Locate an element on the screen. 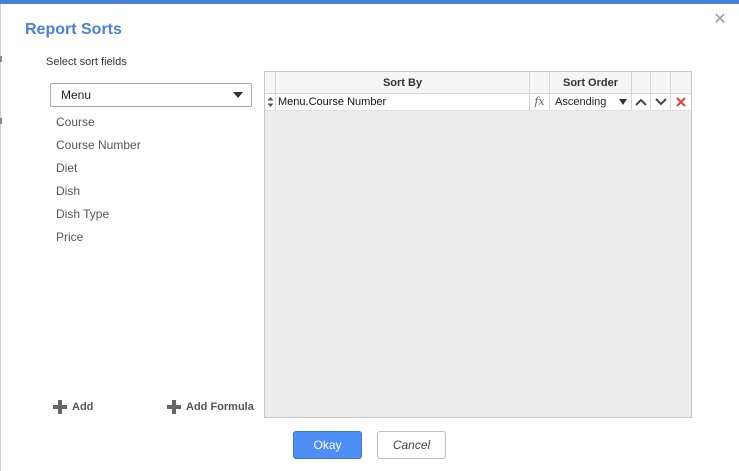 The width and height of the screenshot is (739, 471). add-formula-button: Add Formula is located at coordinates (210, 407).